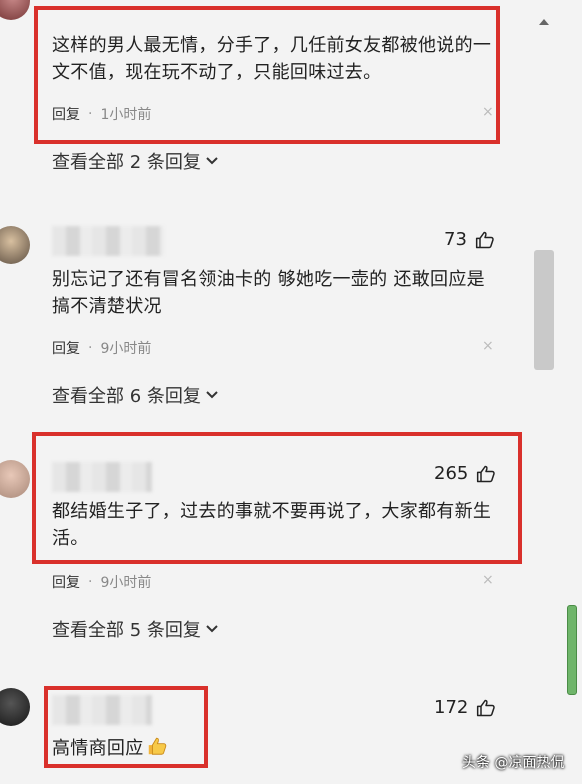  Describe the element at coordinates (469, 239) in the screenshot. I see `like-button: 73` at that location.